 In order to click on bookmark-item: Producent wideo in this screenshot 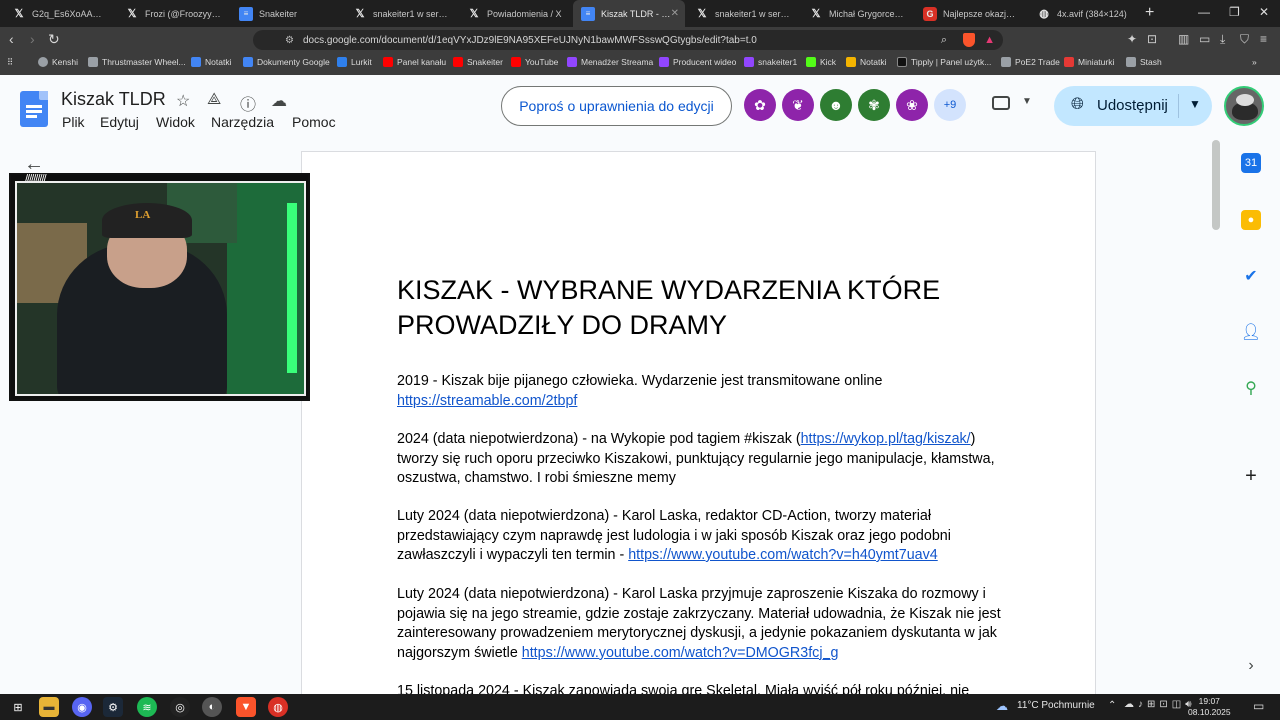, I will do `click(697, 62)`.